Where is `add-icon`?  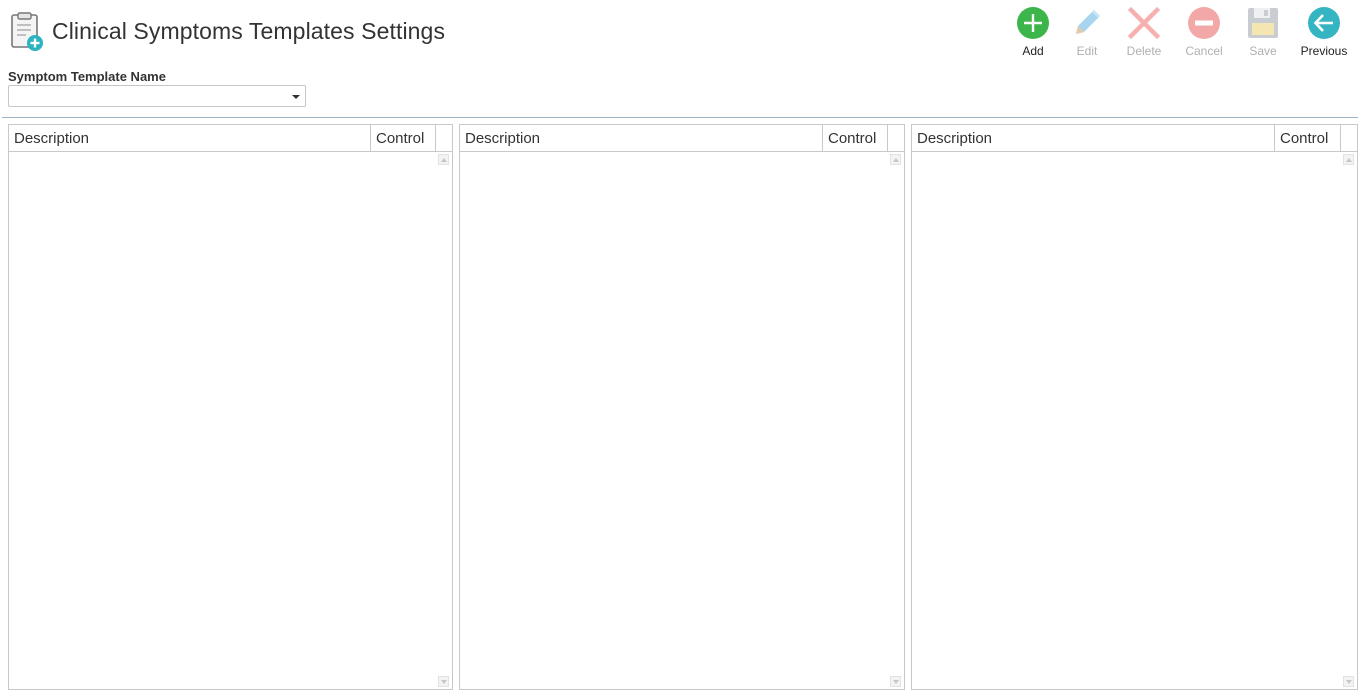 add-icon is located at coordinates (1033, 23).